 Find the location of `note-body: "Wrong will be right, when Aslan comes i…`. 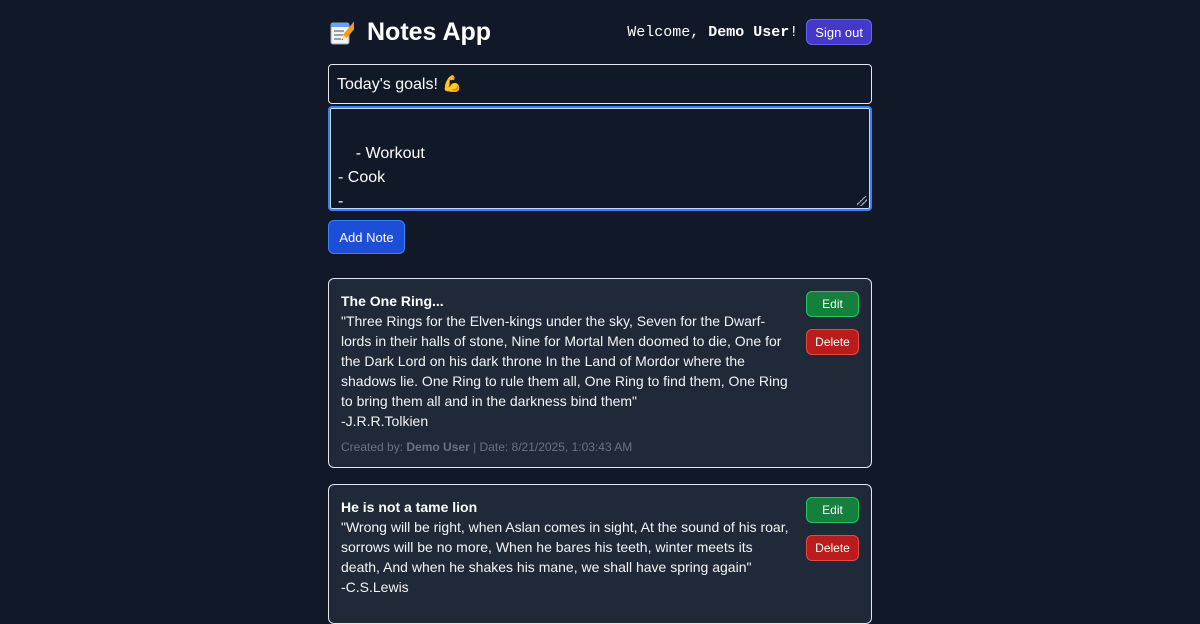

note-body: "Wrong will be right, when Aslan comes i… is located at coordinates (565, 557).